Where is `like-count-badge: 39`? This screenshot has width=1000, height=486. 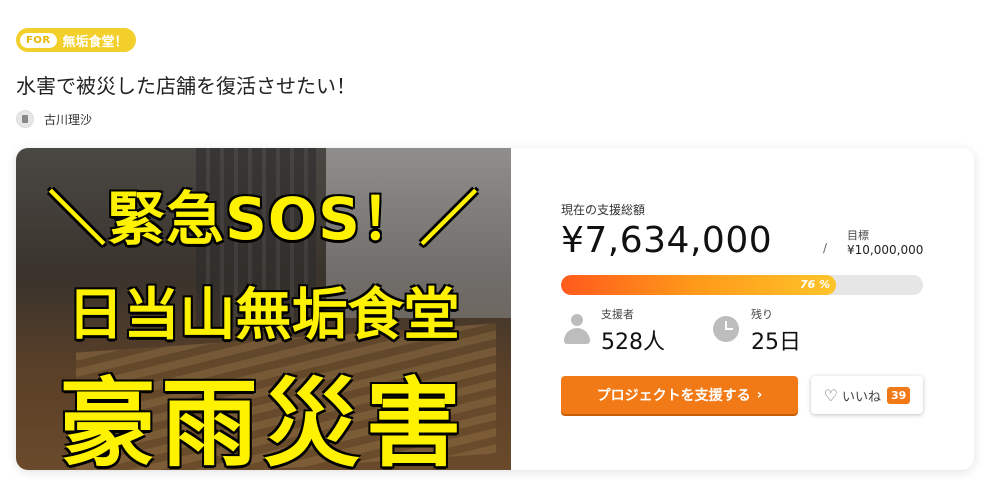 like-count-badge: 39 is located at coordinates (899, 395).